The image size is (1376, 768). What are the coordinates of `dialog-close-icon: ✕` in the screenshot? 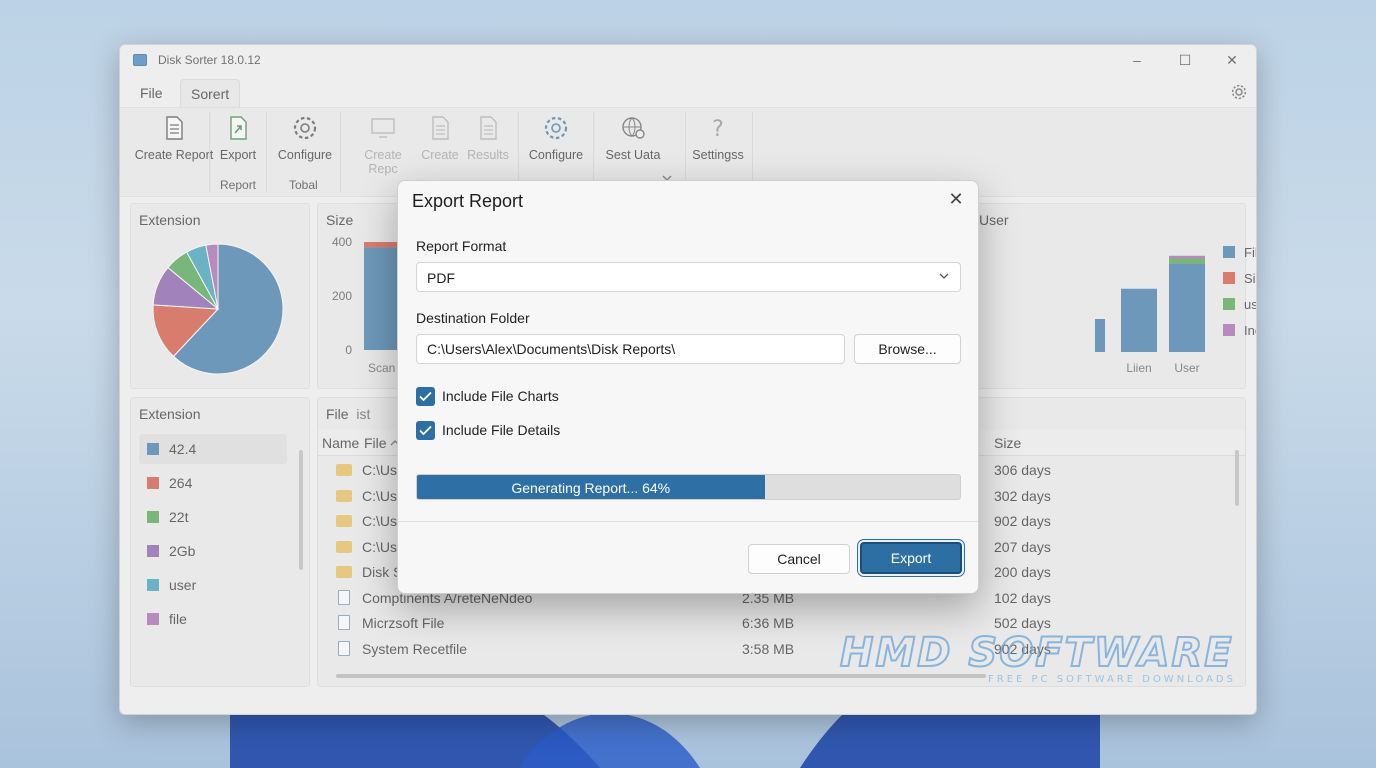 It's located at (956, 199).